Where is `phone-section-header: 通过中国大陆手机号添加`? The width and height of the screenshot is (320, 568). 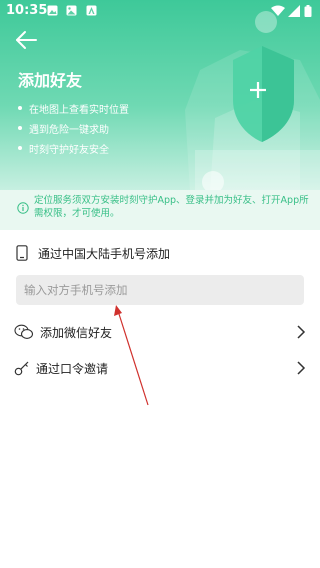
phone-section-header: 通过中国大陆手机号添加 is located at coordinates (161, 253).